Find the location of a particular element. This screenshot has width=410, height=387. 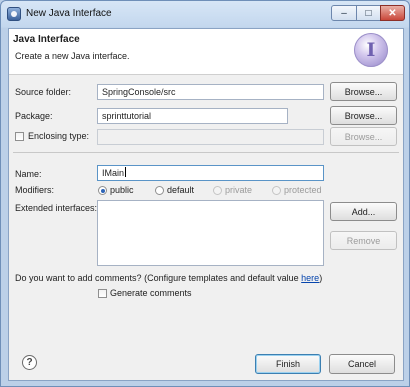

name-input-value: IMain is located at coordinates (113, 173).